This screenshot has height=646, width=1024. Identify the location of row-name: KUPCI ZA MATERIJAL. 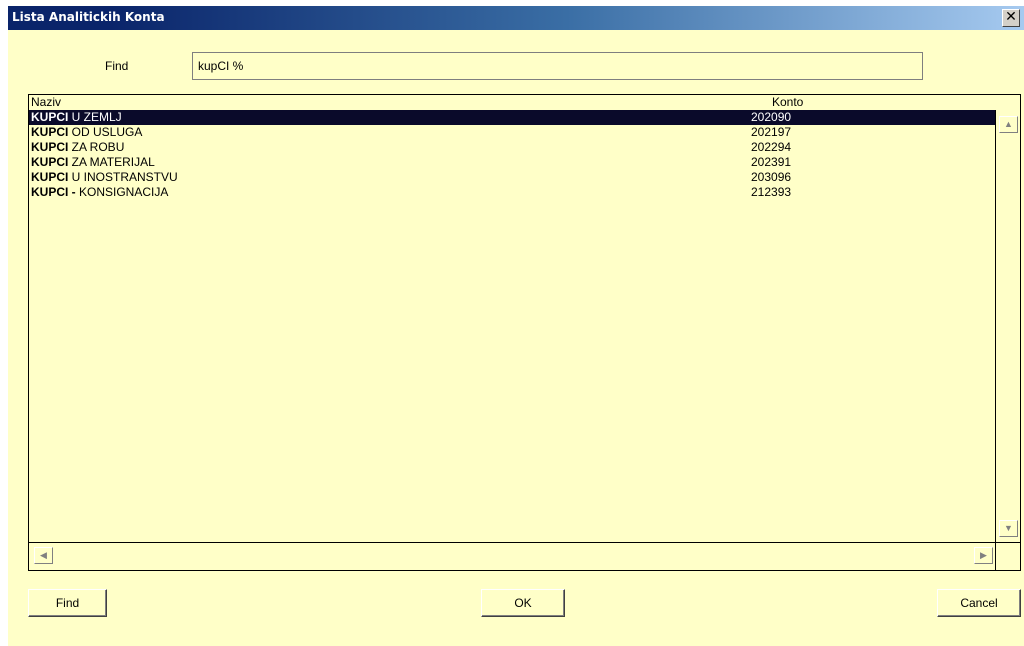
(93, 162).